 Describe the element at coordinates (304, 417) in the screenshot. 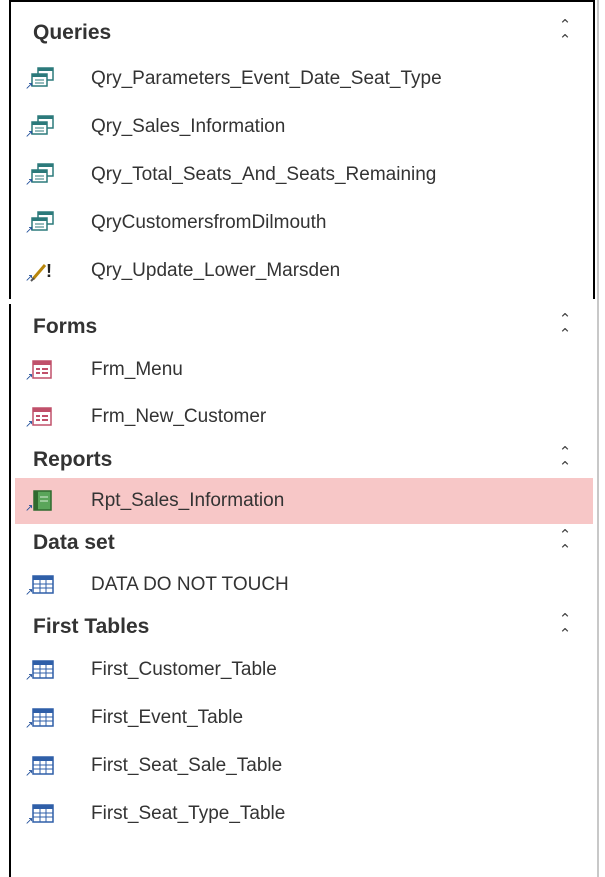

I see `list-item: ↗ Frm_New_Customer` at that location.